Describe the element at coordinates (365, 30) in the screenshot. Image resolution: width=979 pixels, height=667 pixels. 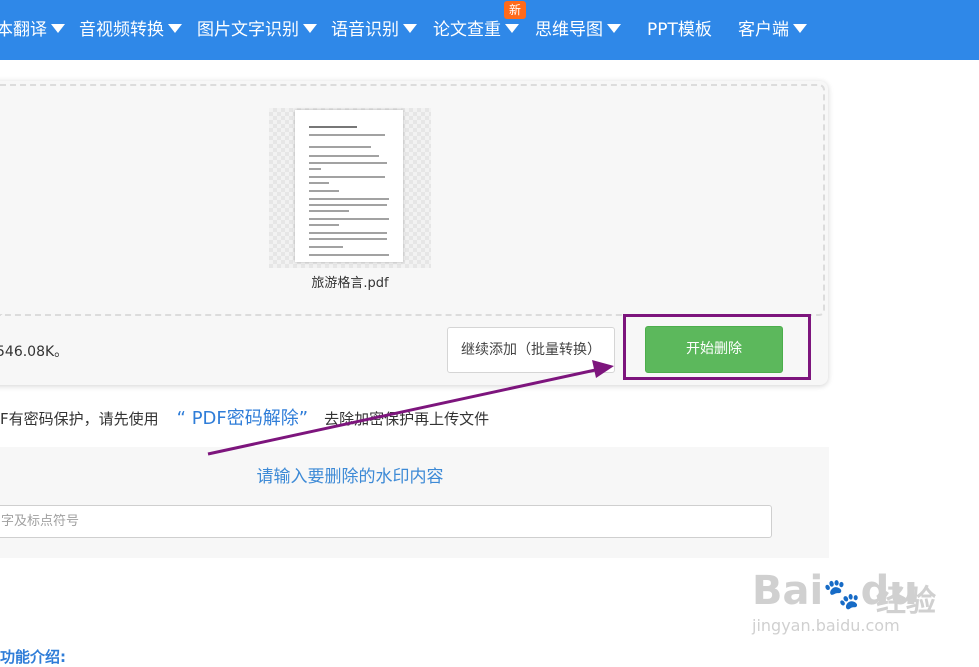
I see `nav-item-label: 语音识别` at that location.